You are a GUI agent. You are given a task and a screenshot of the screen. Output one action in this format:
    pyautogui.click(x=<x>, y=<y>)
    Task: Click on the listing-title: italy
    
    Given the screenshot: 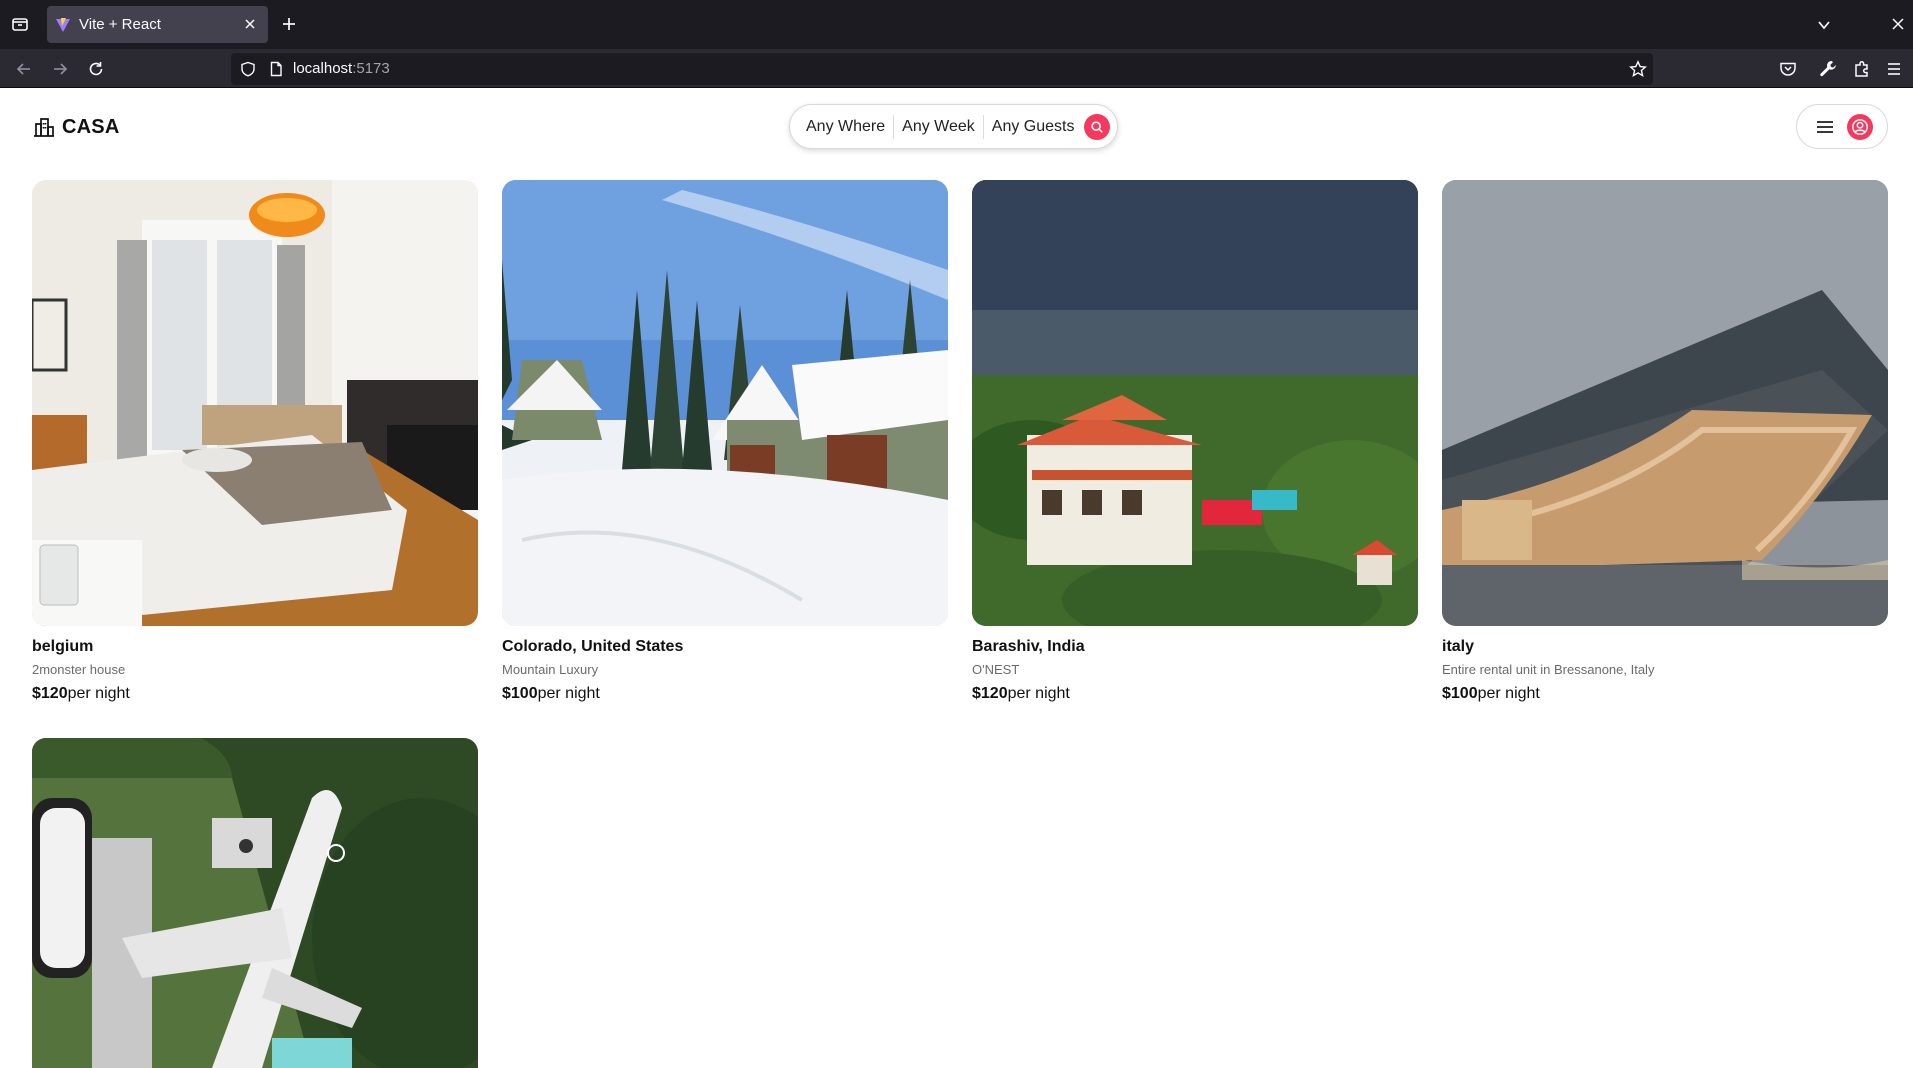 What is the action you would take?
    pyautogui.click(x=1458, y=646)
    